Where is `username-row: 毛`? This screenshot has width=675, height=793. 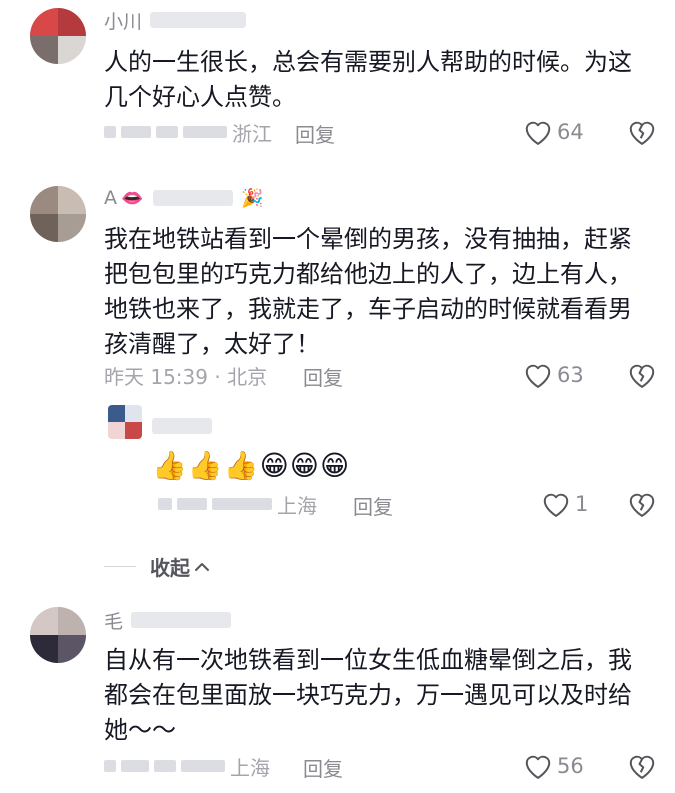 username-row: 毛 is located at coordinates (168, 620).